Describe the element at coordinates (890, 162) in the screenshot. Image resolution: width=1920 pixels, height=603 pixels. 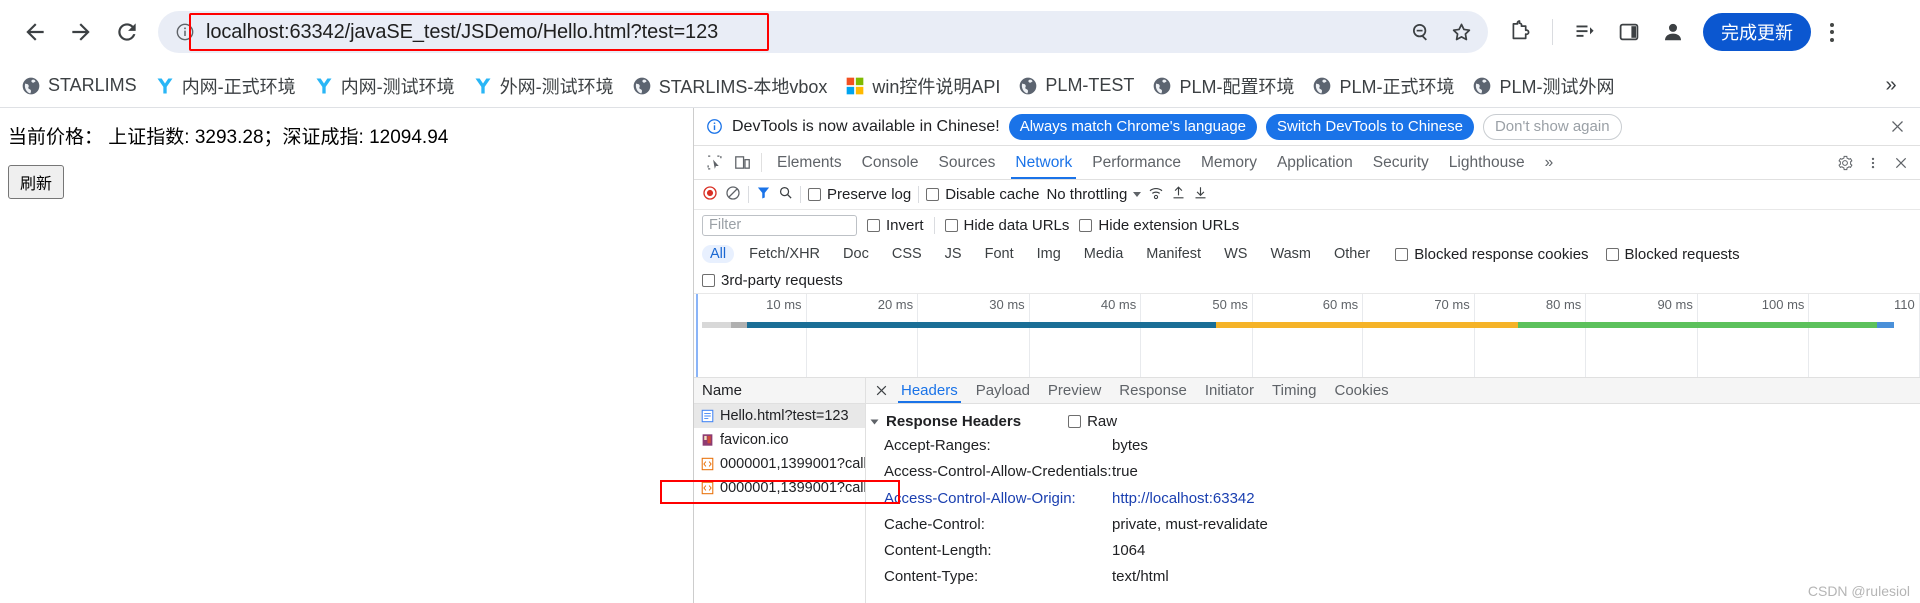
I see `tab-console: Console` at that location.